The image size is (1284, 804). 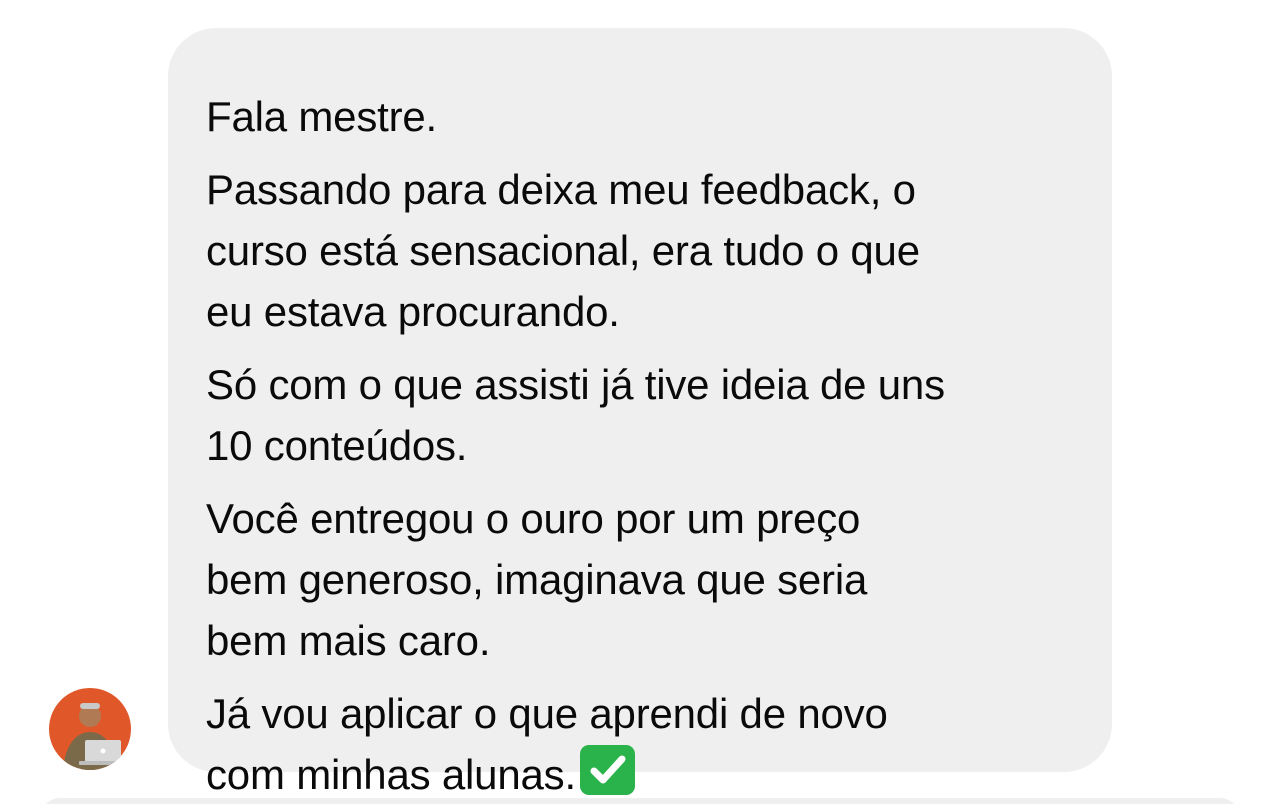 What do you see at coordinates (607, 770) in the screenshot?
I see `check-mark-button-icon` at bounding box center [607, 770].